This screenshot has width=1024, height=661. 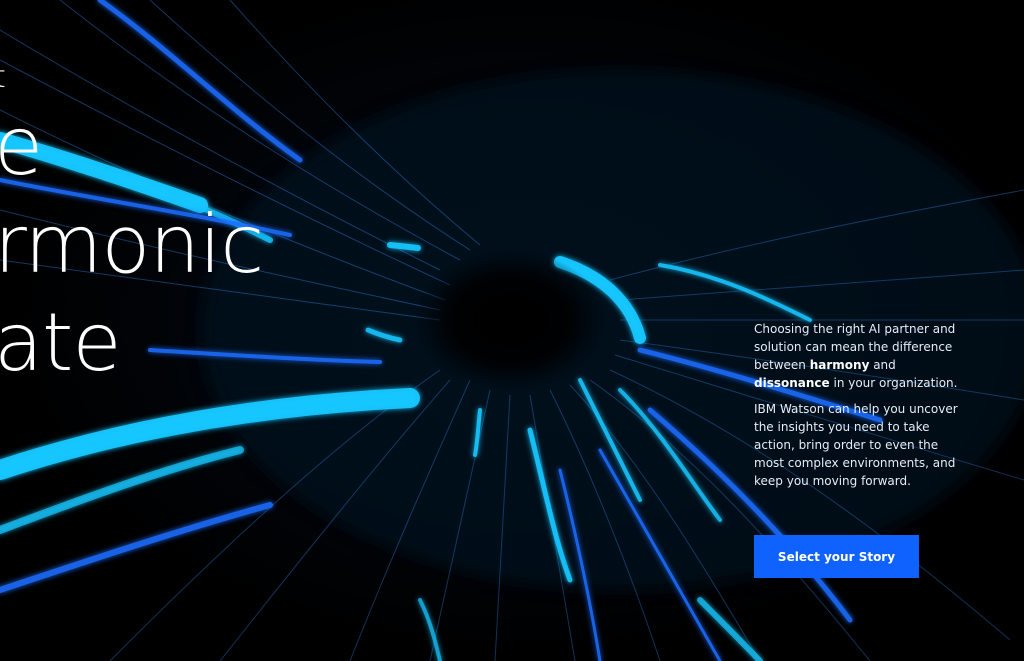 I want to click on emphasis-harmony: harmony, so click(x=839, y=365).